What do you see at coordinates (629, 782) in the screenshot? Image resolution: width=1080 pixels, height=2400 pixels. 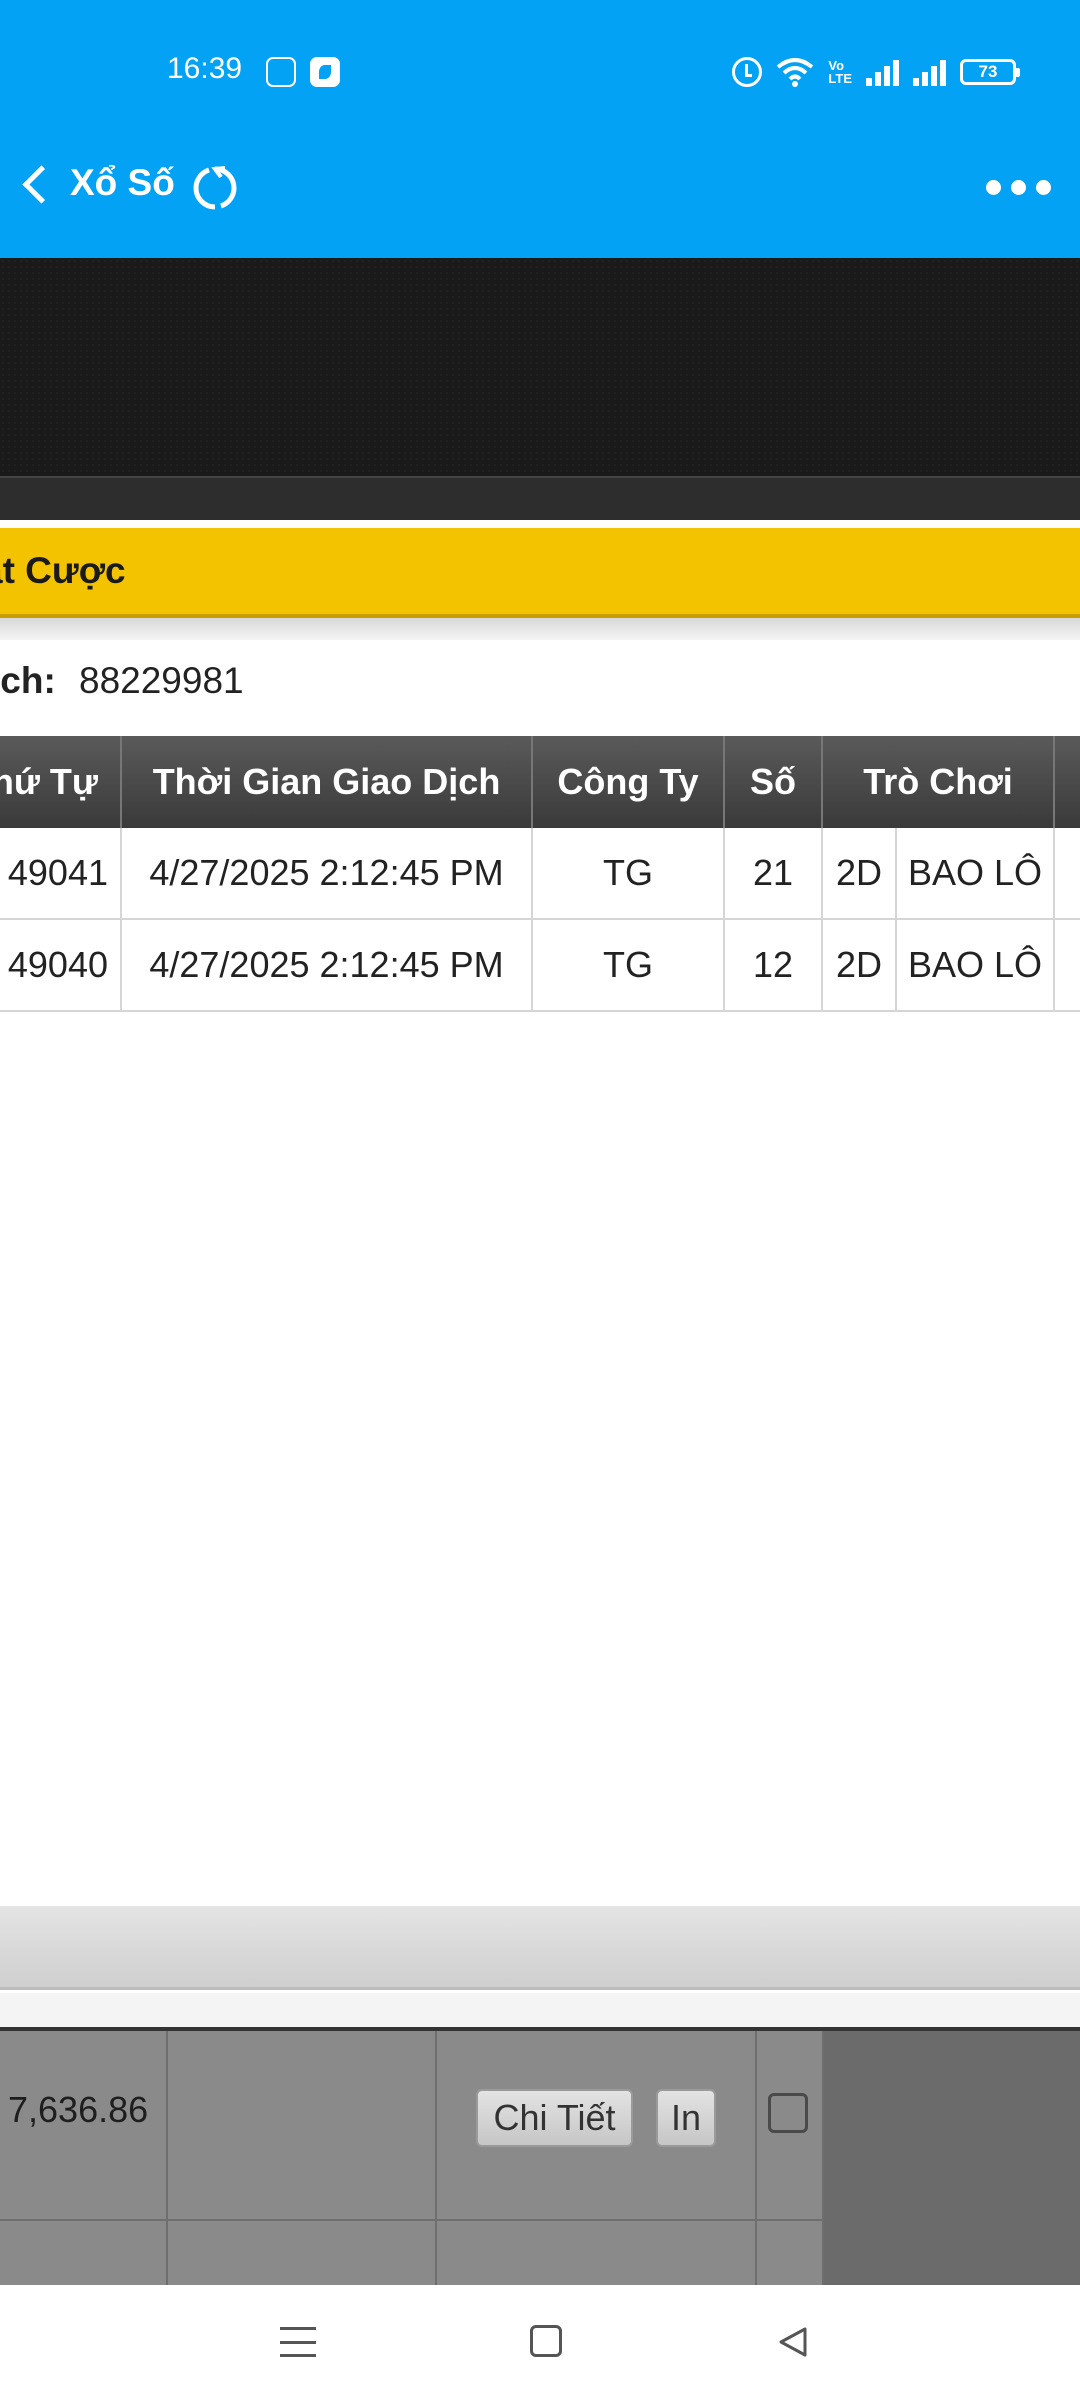 I see `column-header-company: Công Ty` at bounding box center [629, 782].